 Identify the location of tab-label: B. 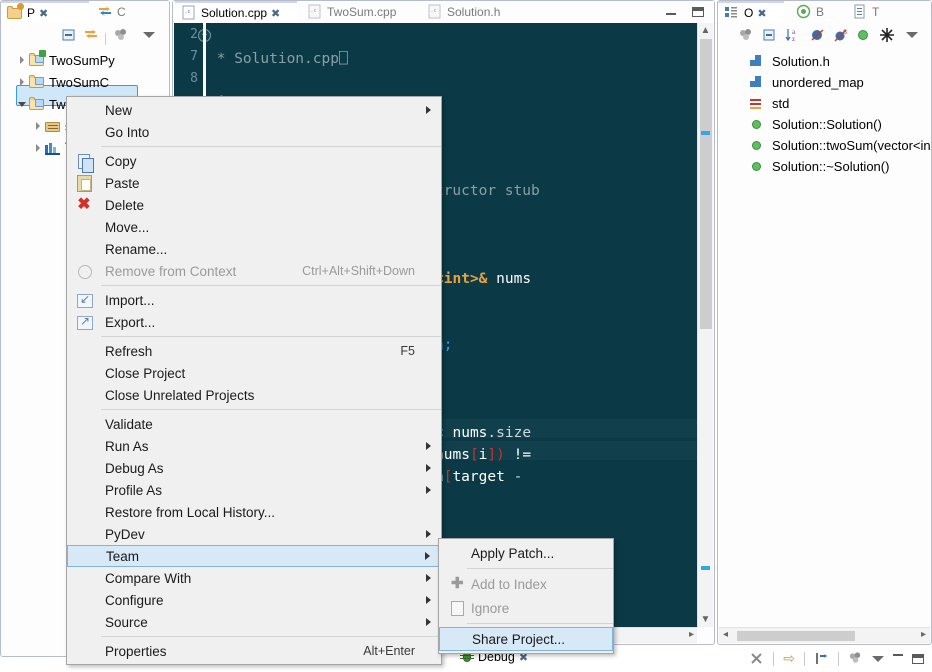
(820, 12).